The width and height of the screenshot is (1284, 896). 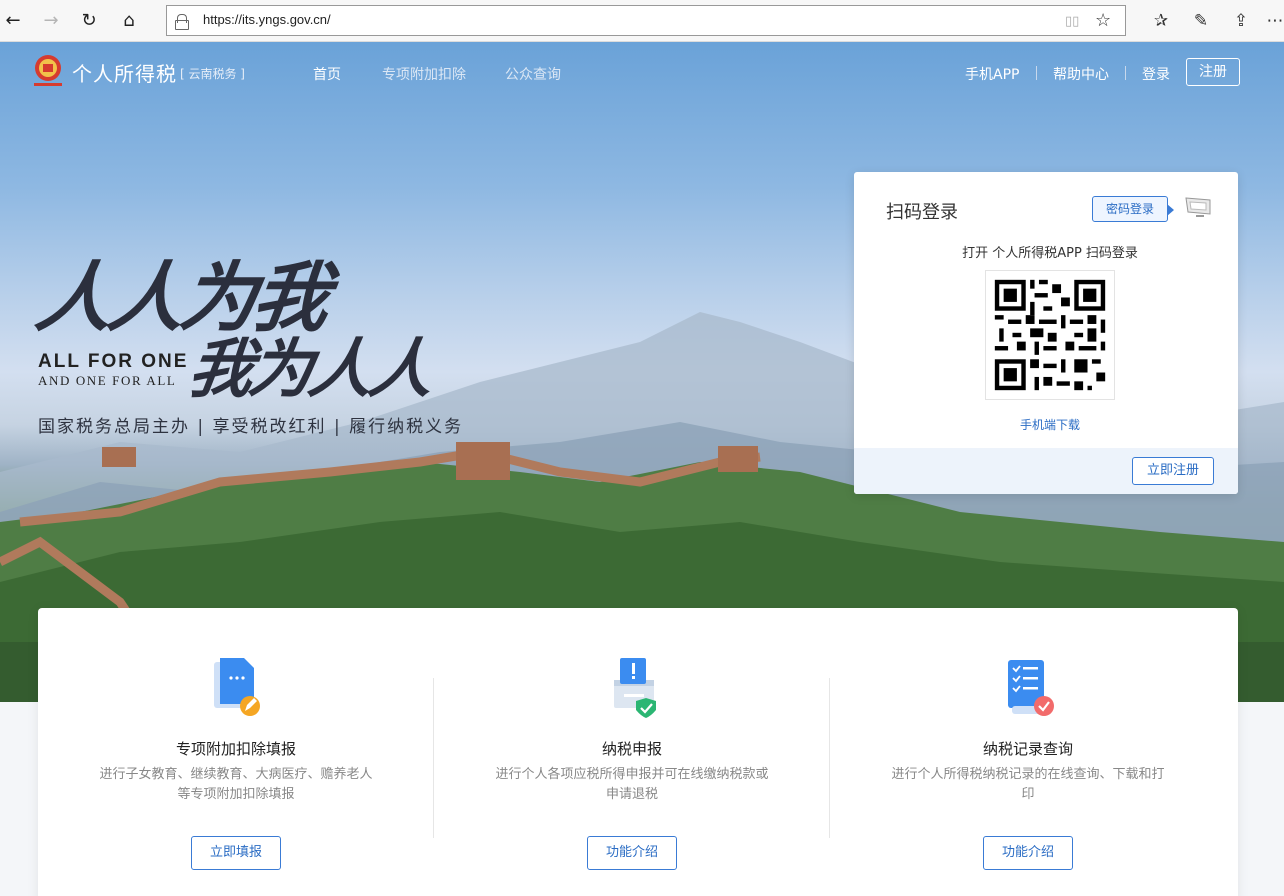 I want to click on qr-login-card: 扫码登录 密码登录 打开 个人所得税APP 扫码登录 手机端下载 立即注册, so click(x=1046, y=333).